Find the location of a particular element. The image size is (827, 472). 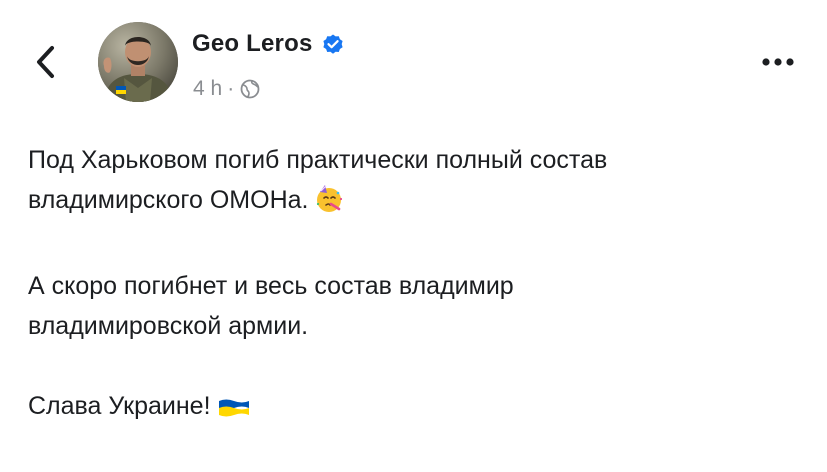

post-line: А скоро погибнет и весь состав владимир is located at coordinates (271, 286).